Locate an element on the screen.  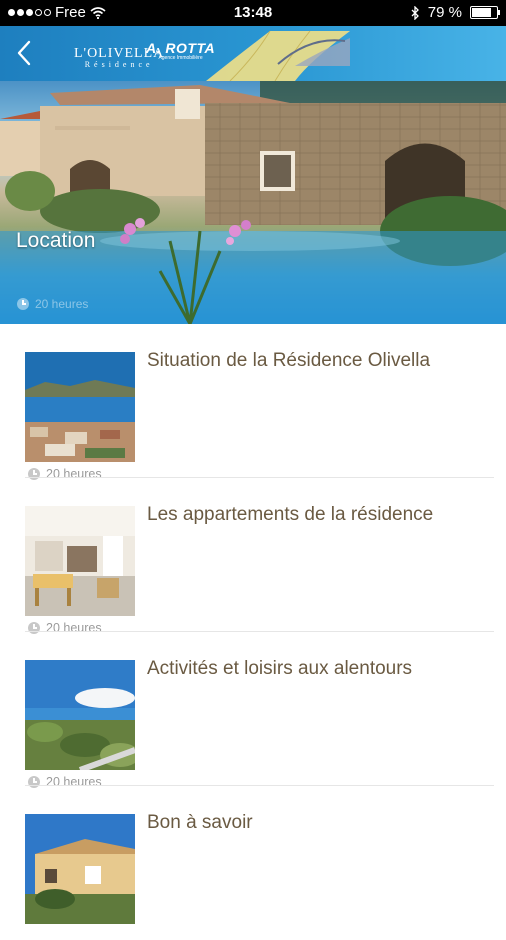
battery-percent: 79 % is located at coordinates (444, 12).